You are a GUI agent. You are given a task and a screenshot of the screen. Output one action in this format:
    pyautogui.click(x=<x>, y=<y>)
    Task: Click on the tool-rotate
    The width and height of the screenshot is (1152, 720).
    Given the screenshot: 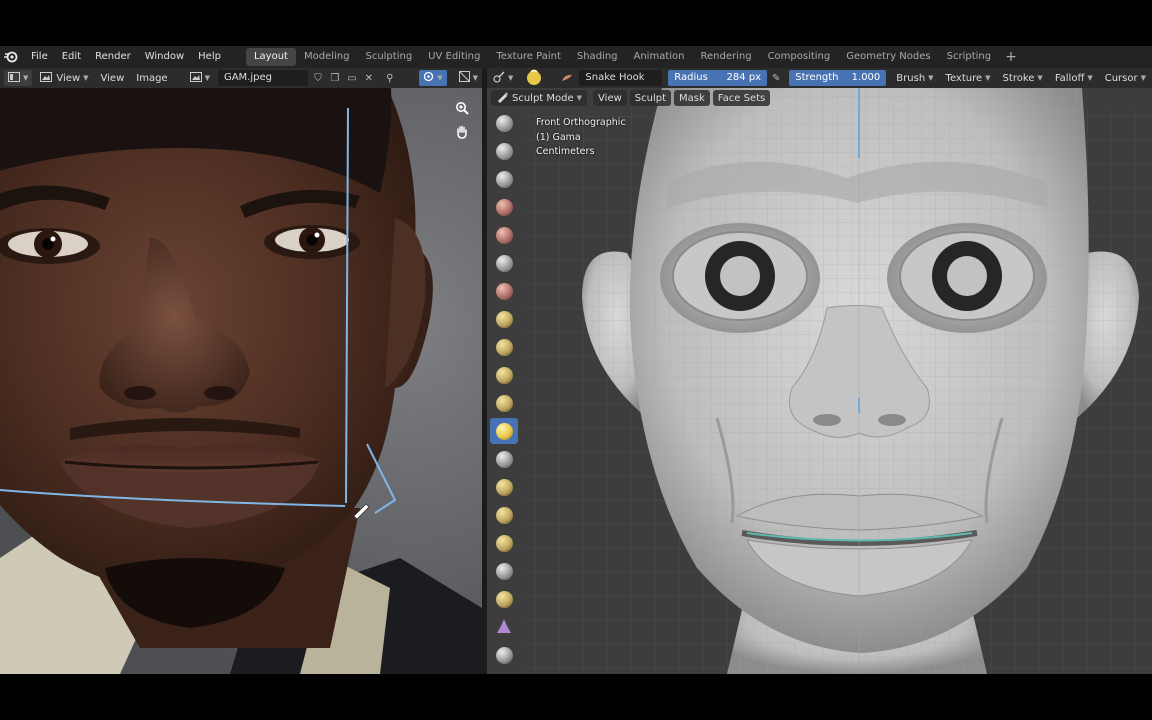 What is the action you would take?
    pyautogui.click(x=504, y=543)
    